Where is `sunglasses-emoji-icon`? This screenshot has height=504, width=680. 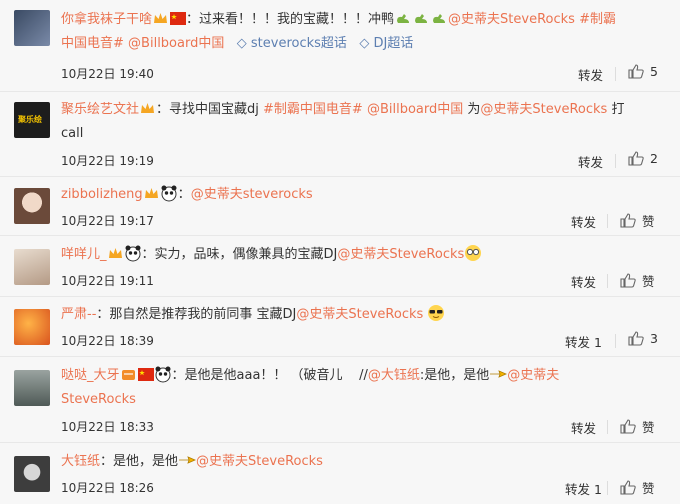
sunglasses-emoji-icon is located at coordinates (436, 313).